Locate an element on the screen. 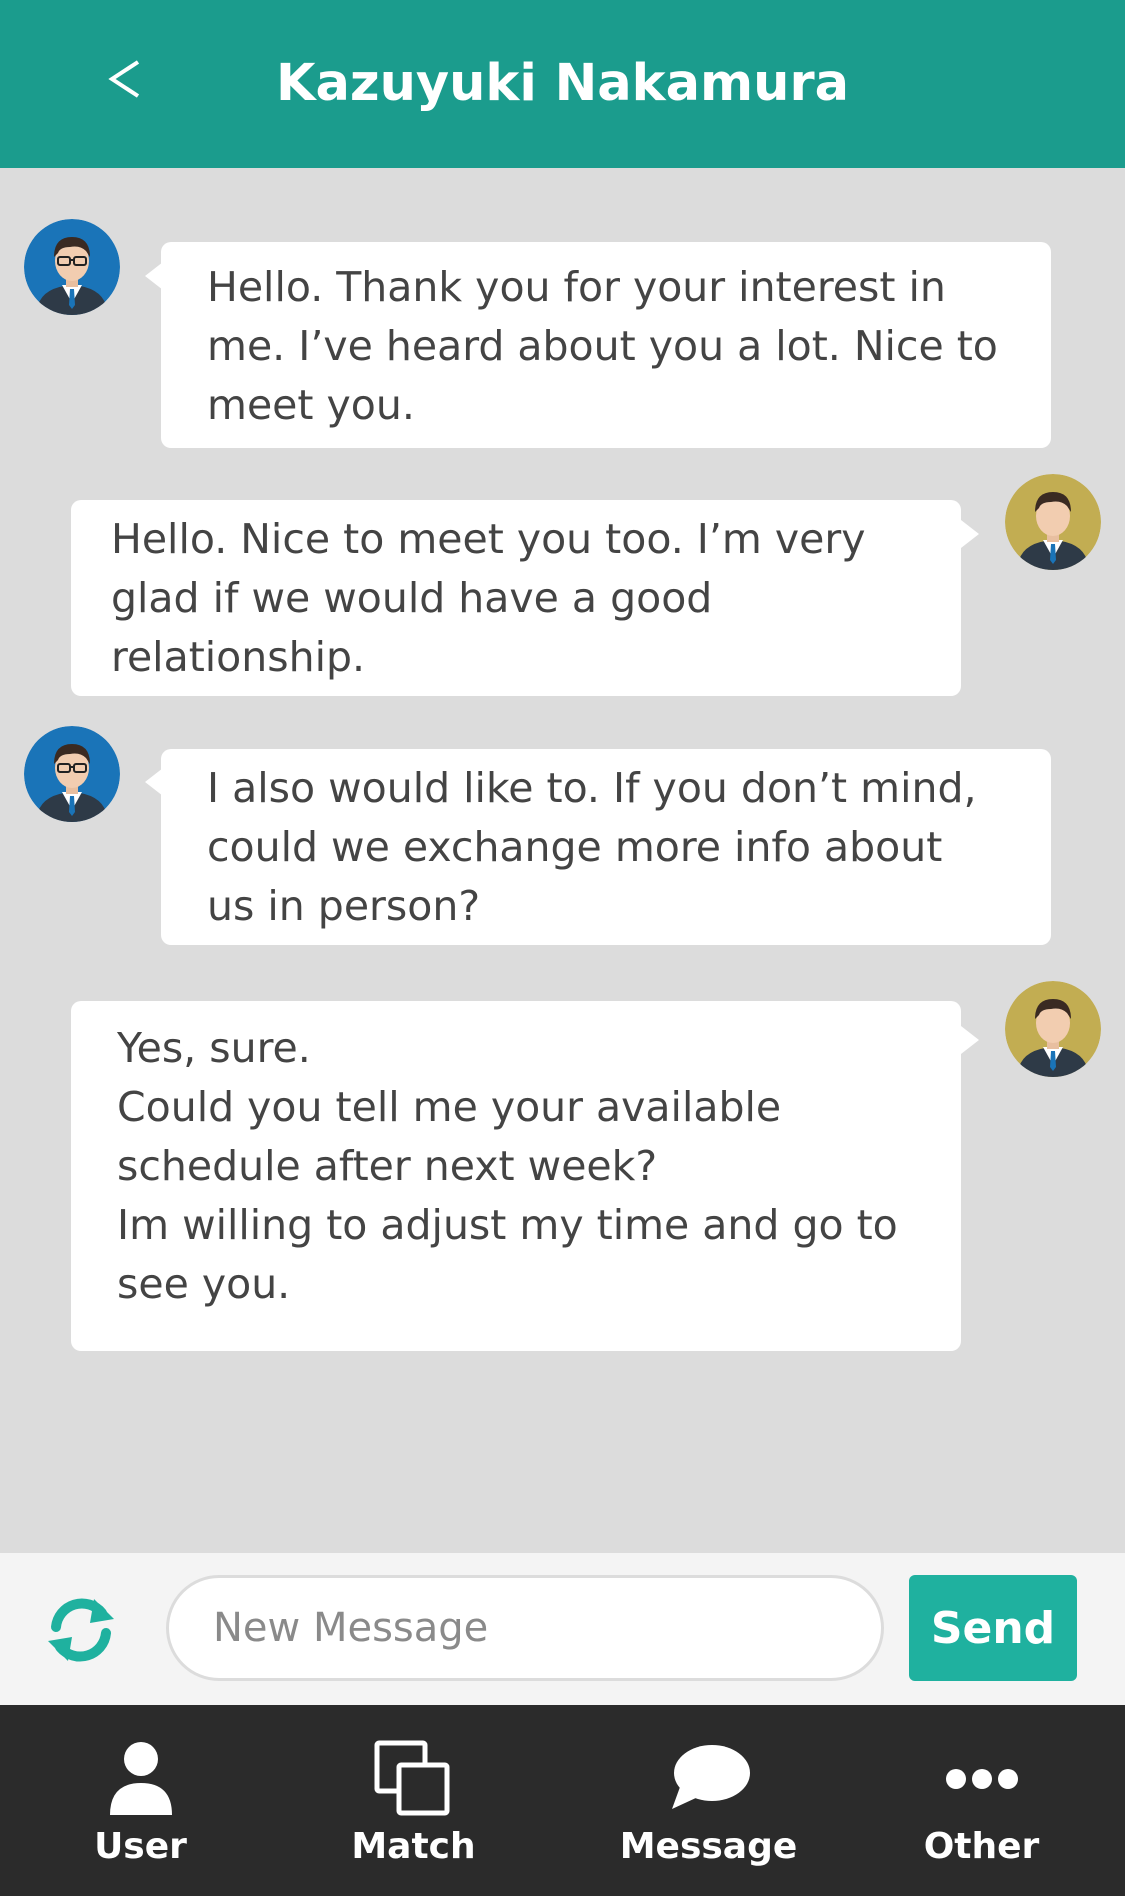  bottom-tab-bar: User Match Message Other is located at coordinates (562, 1800).